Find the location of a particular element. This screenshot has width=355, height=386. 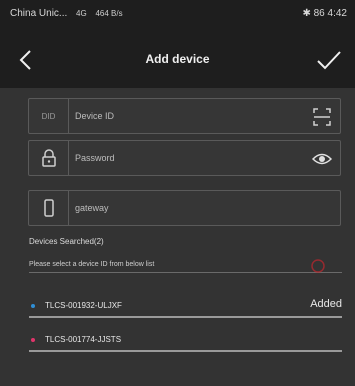

password-field: Password is located at coordinates (184, 158).